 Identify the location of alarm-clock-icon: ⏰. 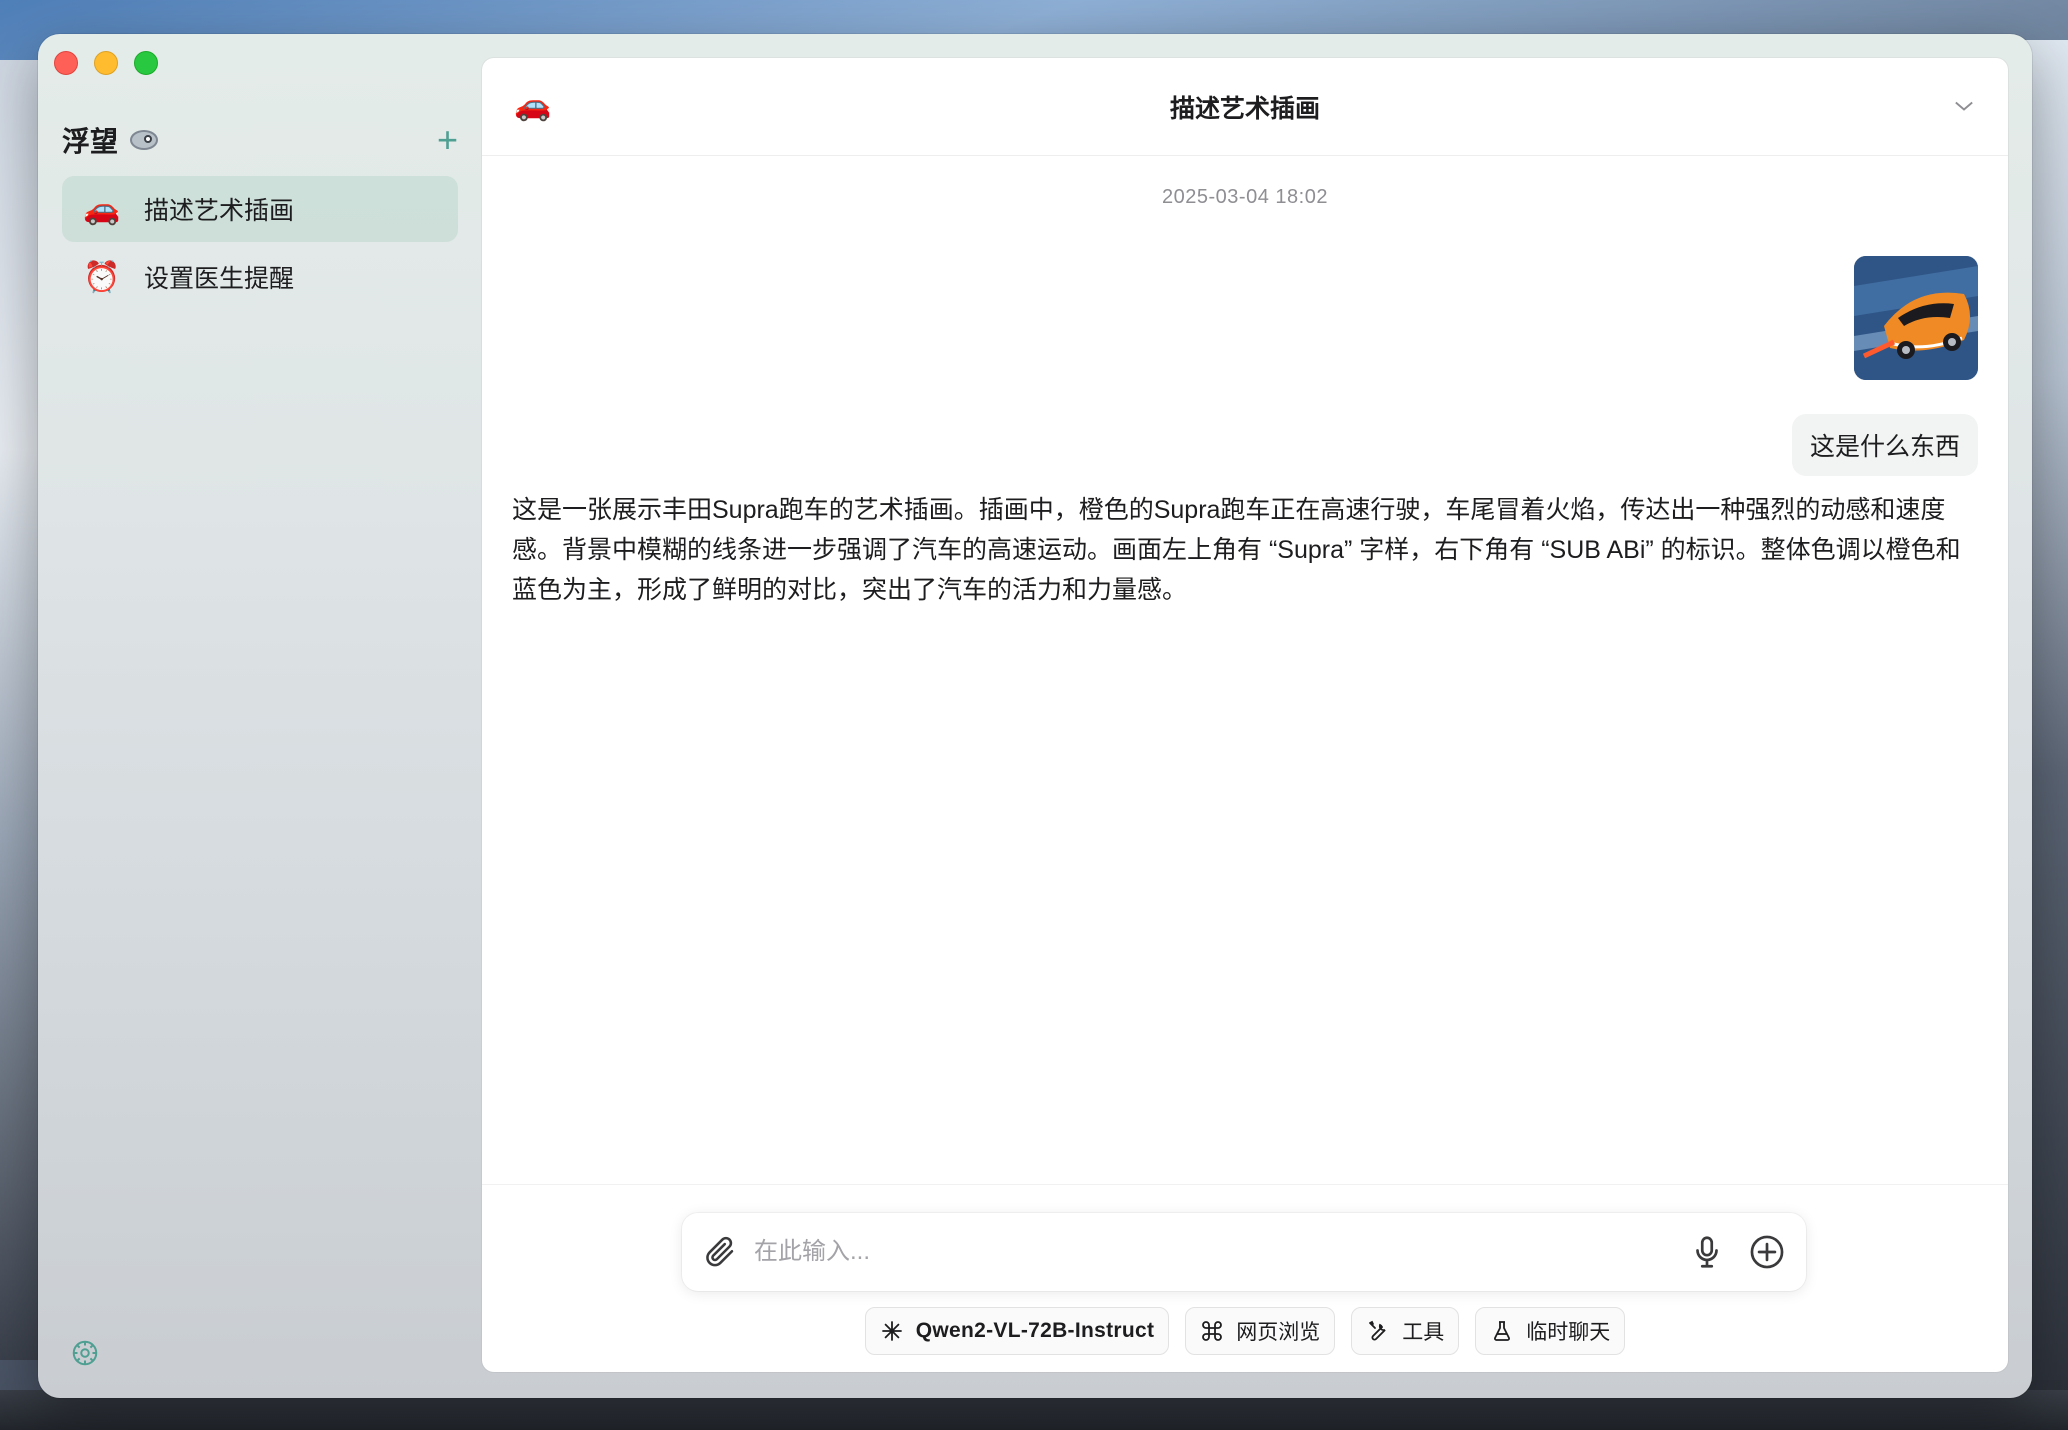
(102, 277).